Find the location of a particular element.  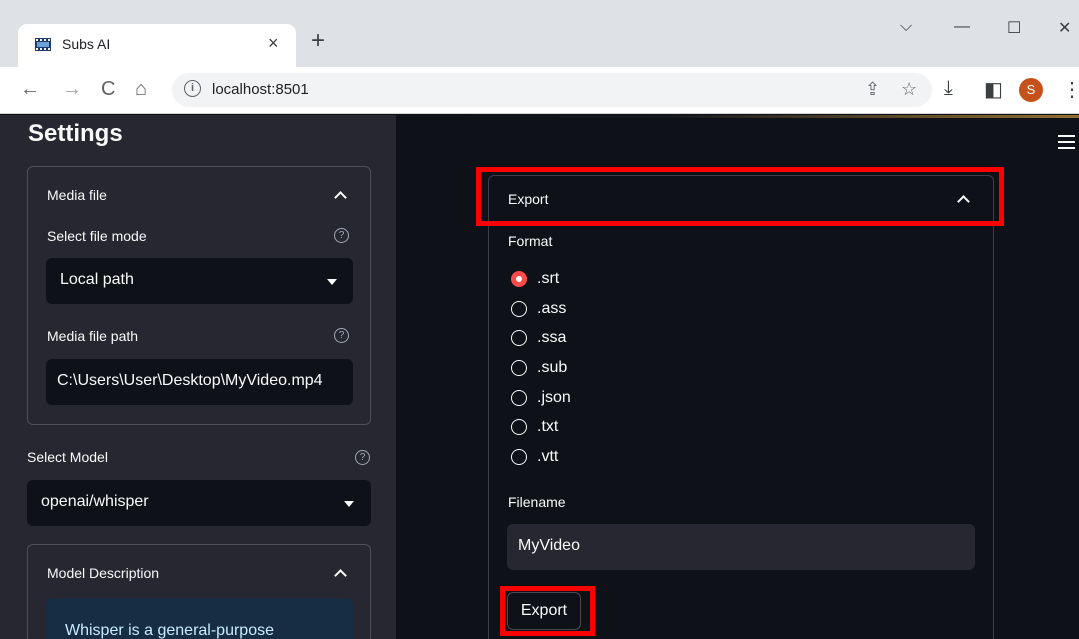

radio-ssa is located at coordinates (519, 338).